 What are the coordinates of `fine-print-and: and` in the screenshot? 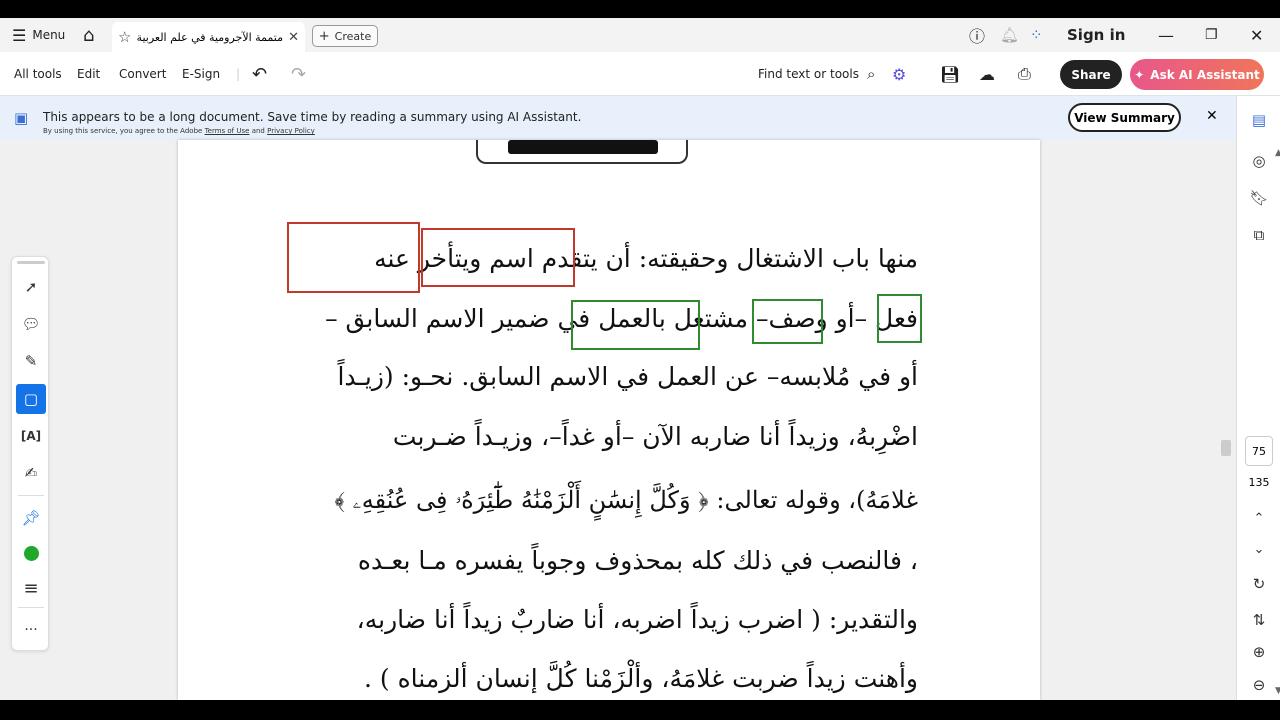 It's located at (258, 131).